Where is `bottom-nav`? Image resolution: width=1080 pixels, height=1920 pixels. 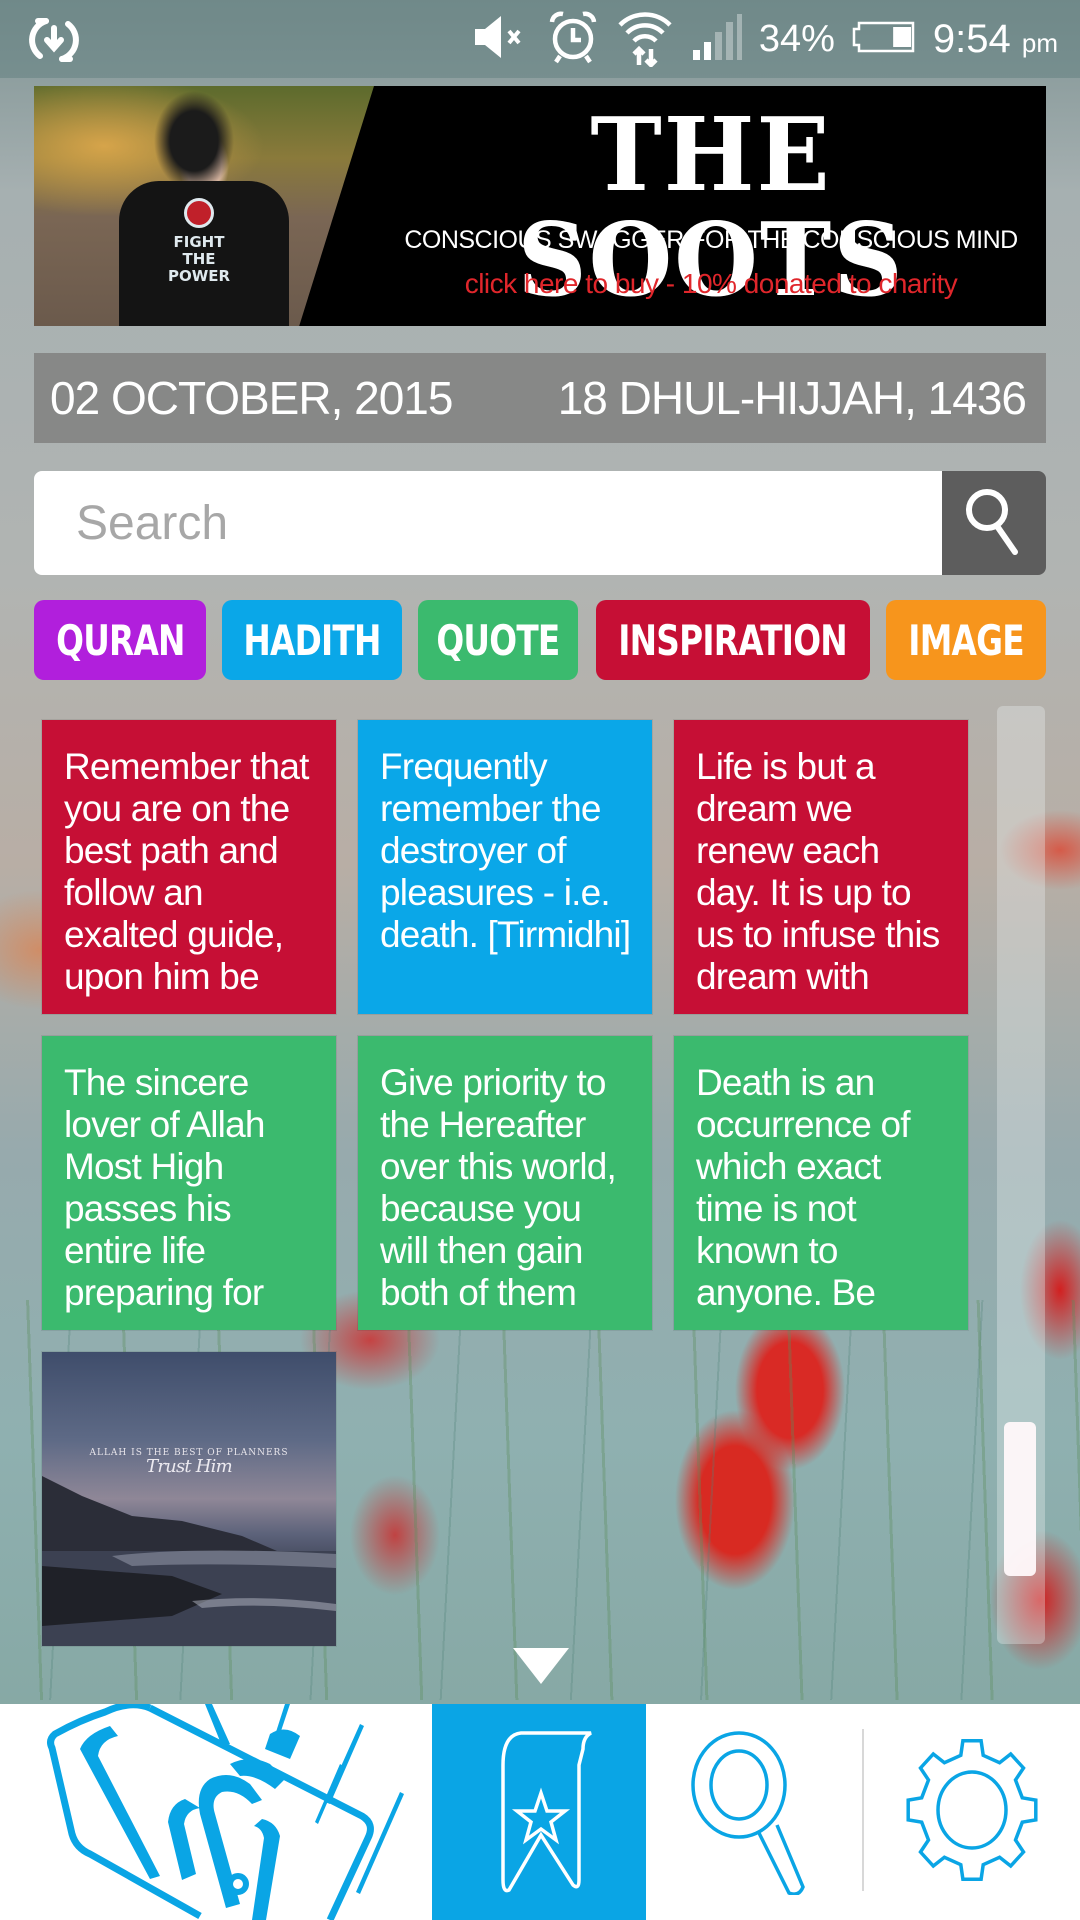
bottom-nav is located at coordinates (540, 1812).